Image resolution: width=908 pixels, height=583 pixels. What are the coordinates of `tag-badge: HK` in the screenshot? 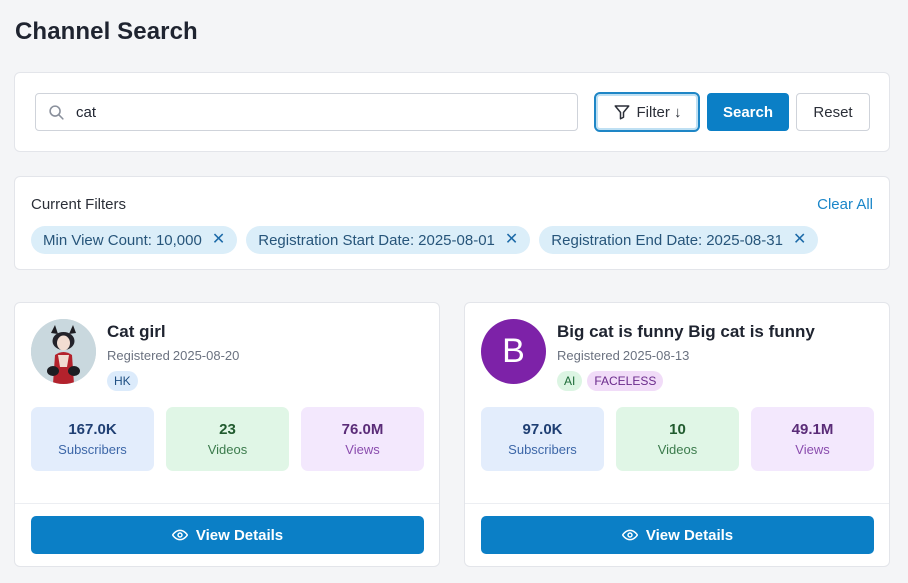 It's located at (122, 381).